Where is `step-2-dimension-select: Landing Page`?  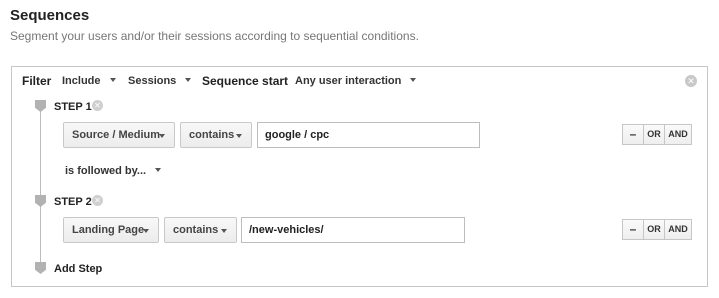
step-2-dimension-select: Landing Page is located at coordinates (111, 230).